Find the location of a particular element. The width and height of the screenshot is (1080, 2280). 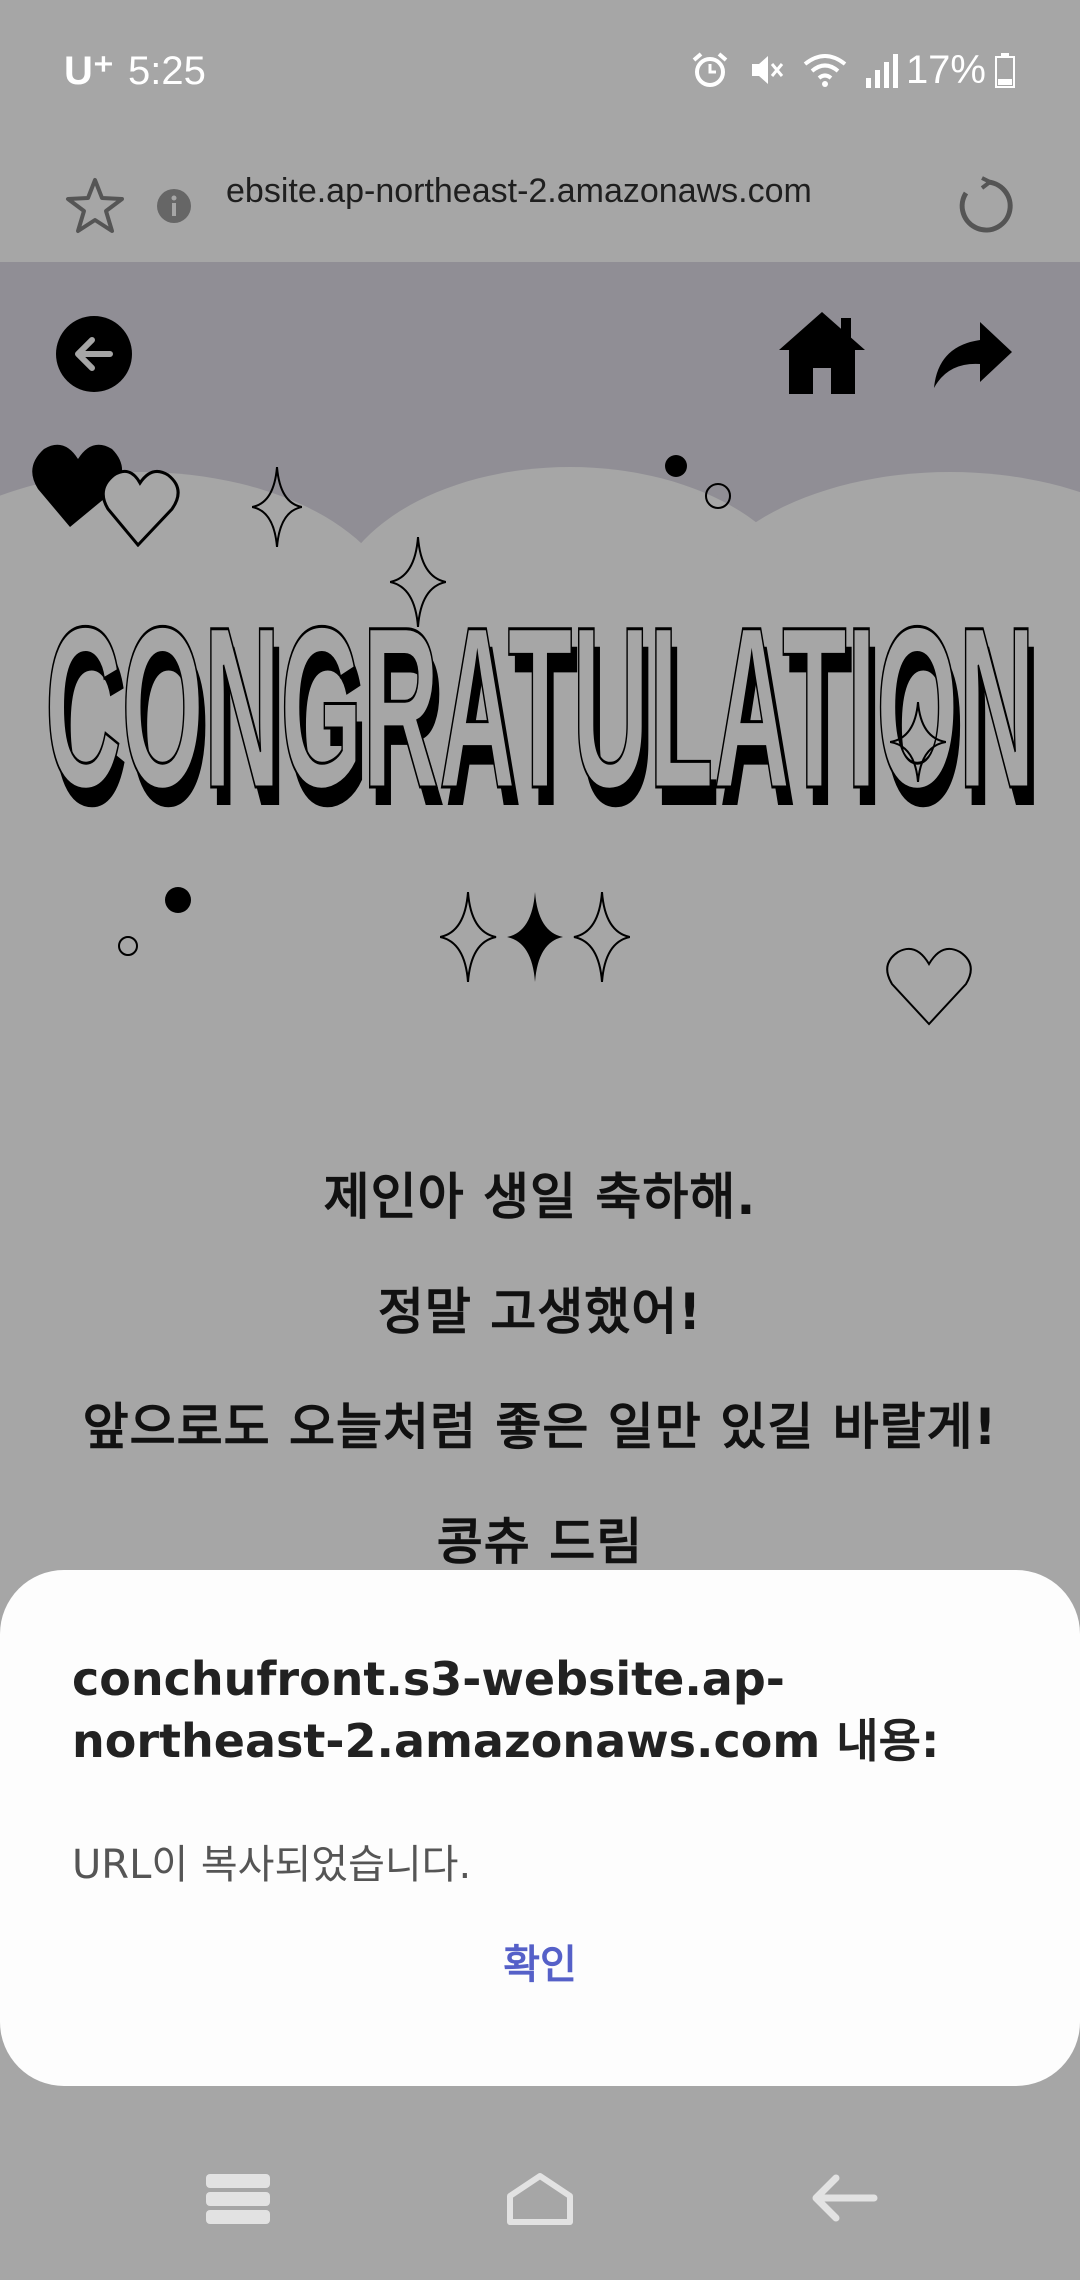

message-line: 제인아 생일 축하해. is located at coordinates (540, 1197).